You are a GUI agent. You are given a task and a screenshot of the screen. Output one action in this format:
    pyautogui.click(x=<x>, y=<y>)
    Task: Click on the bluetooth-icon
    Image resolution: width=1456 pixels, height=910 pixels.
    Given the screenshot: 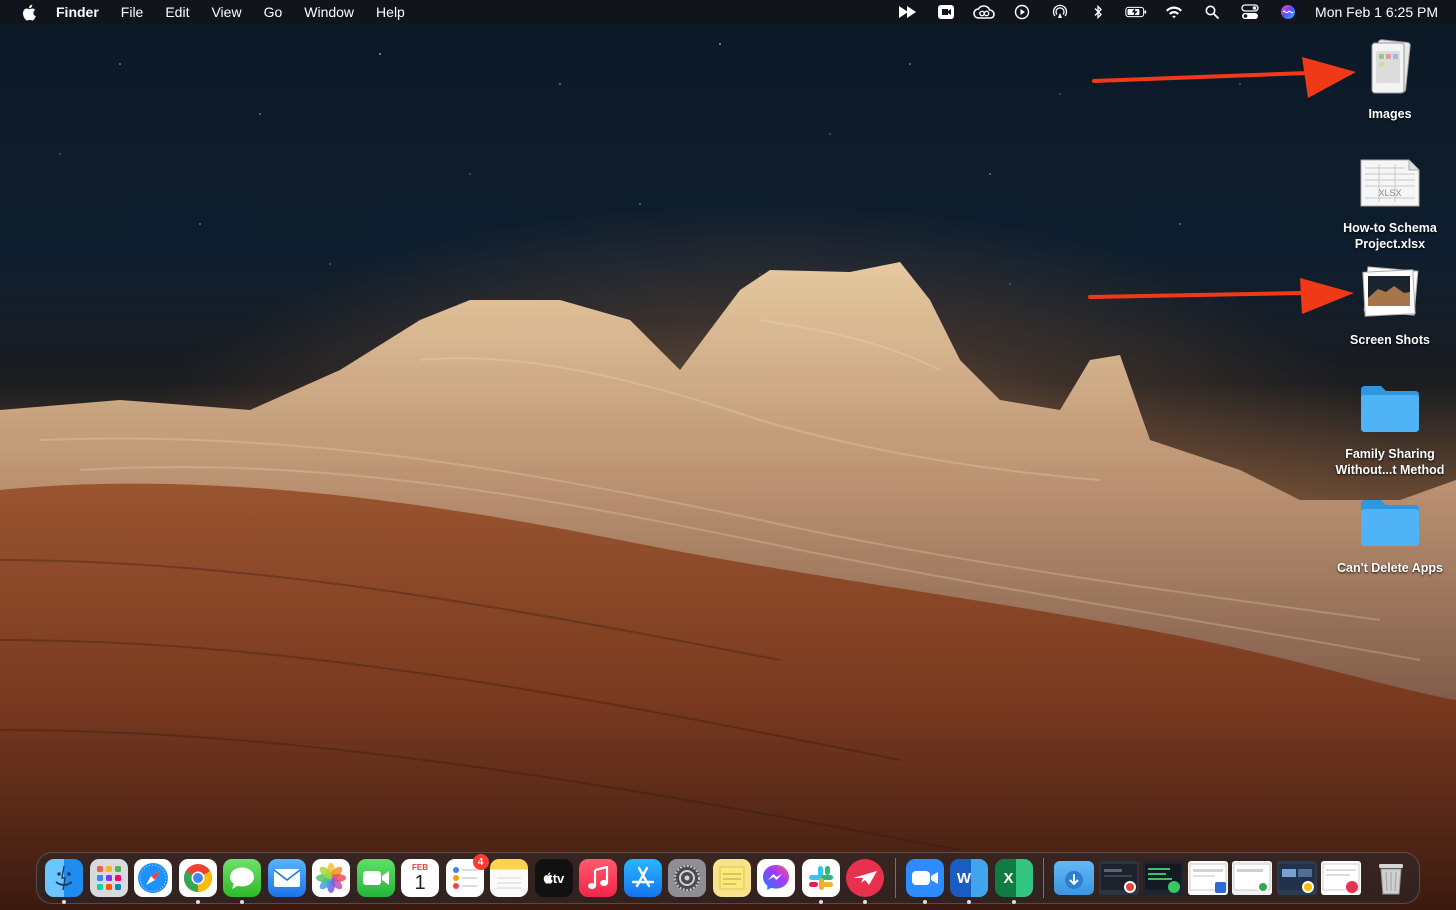 What is the action you would take?
    pyautogui.click(x=1098, y=12)
    